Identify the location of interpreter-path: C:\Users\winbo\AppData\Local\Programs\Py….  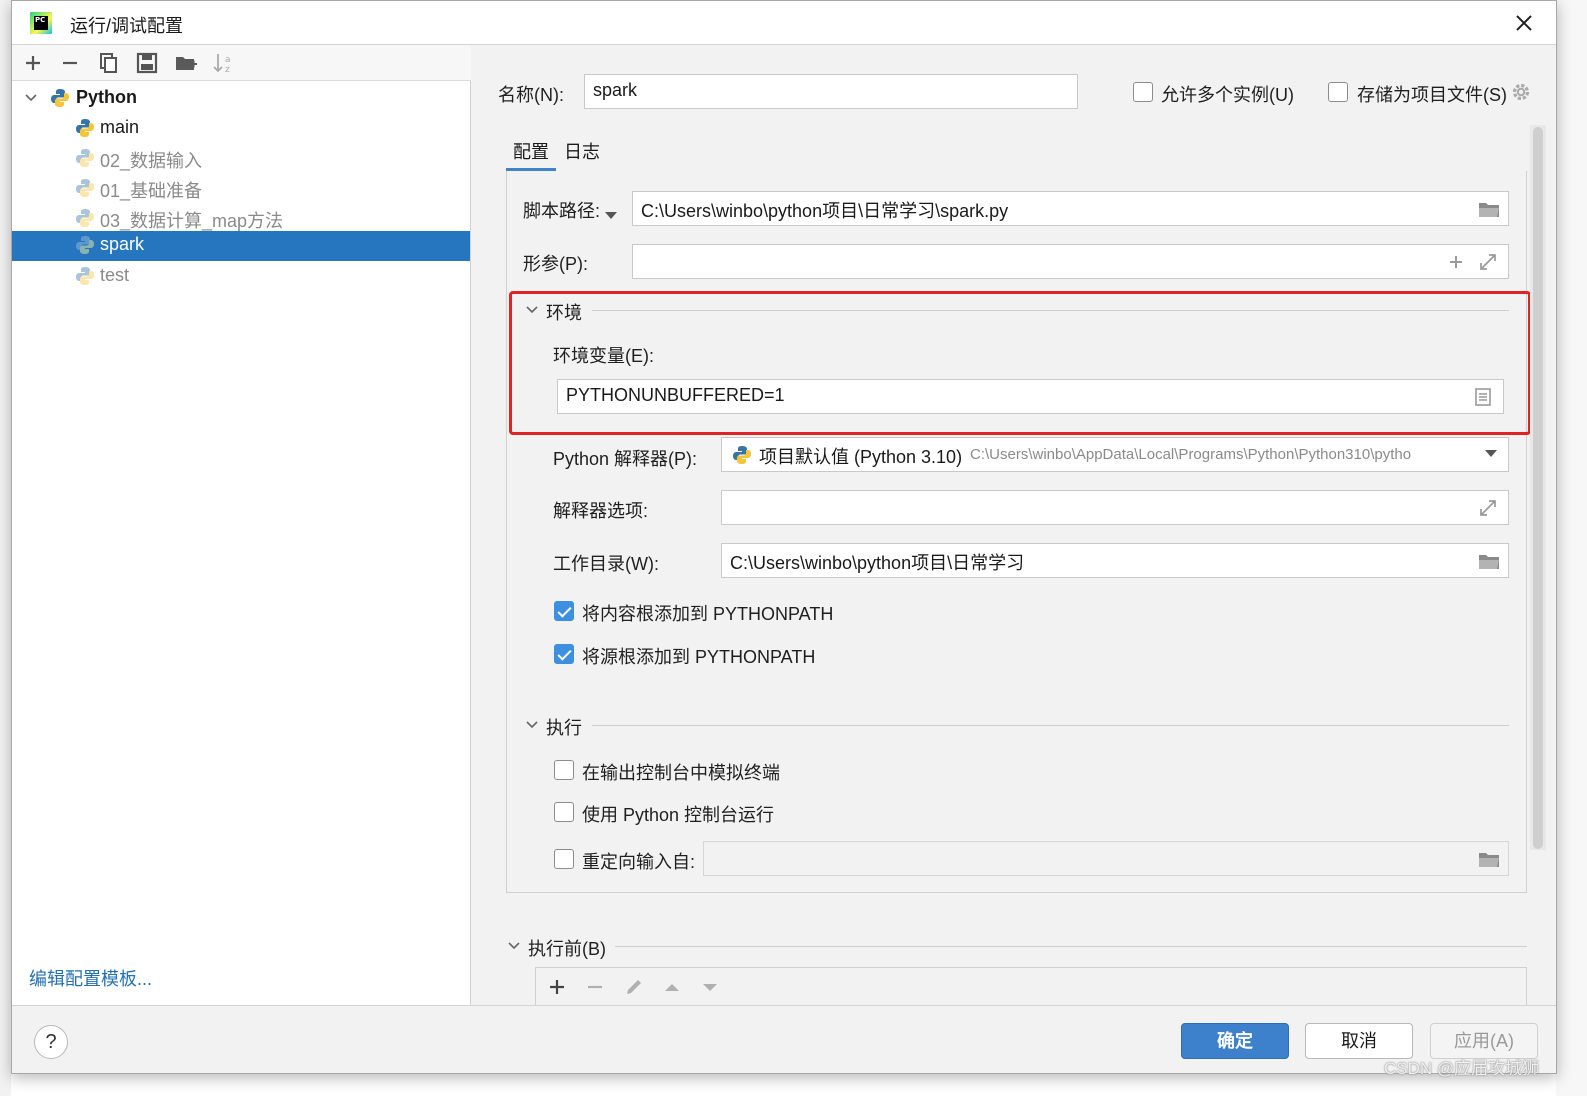
(1191, 454).